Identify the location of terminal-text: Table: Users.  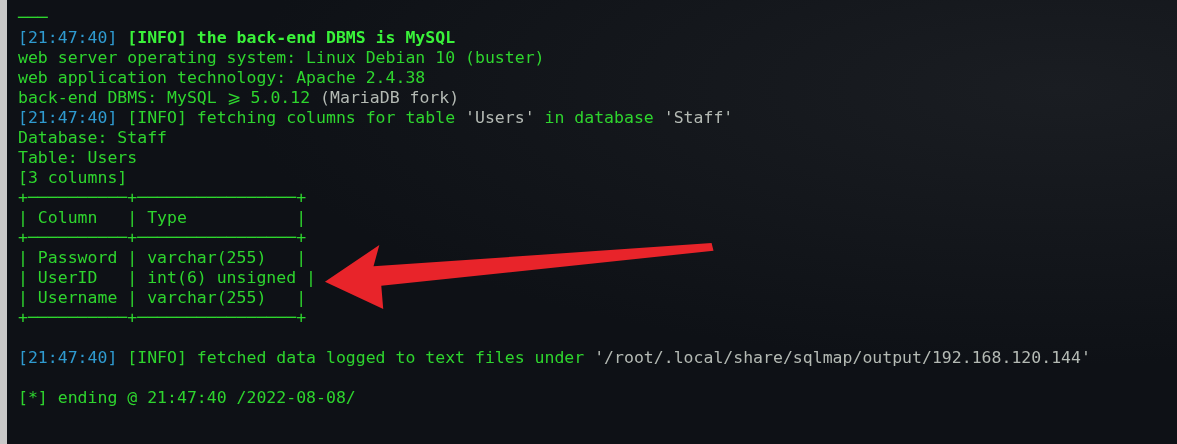
(78, 157).